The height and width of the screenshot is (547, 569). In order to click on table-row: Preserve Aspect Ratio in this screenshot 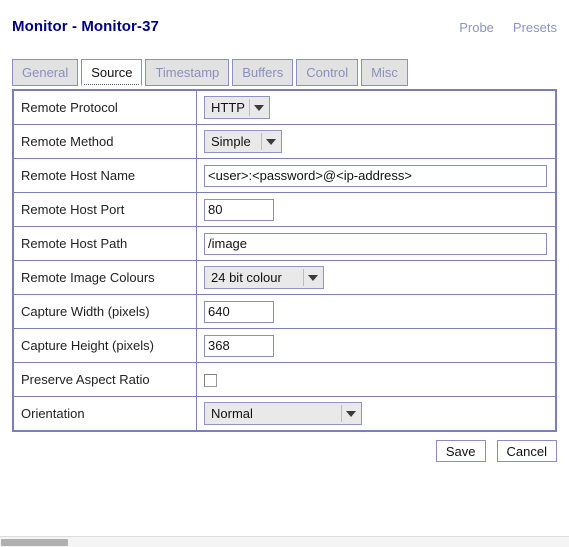, I will do `click(284, 379)`.